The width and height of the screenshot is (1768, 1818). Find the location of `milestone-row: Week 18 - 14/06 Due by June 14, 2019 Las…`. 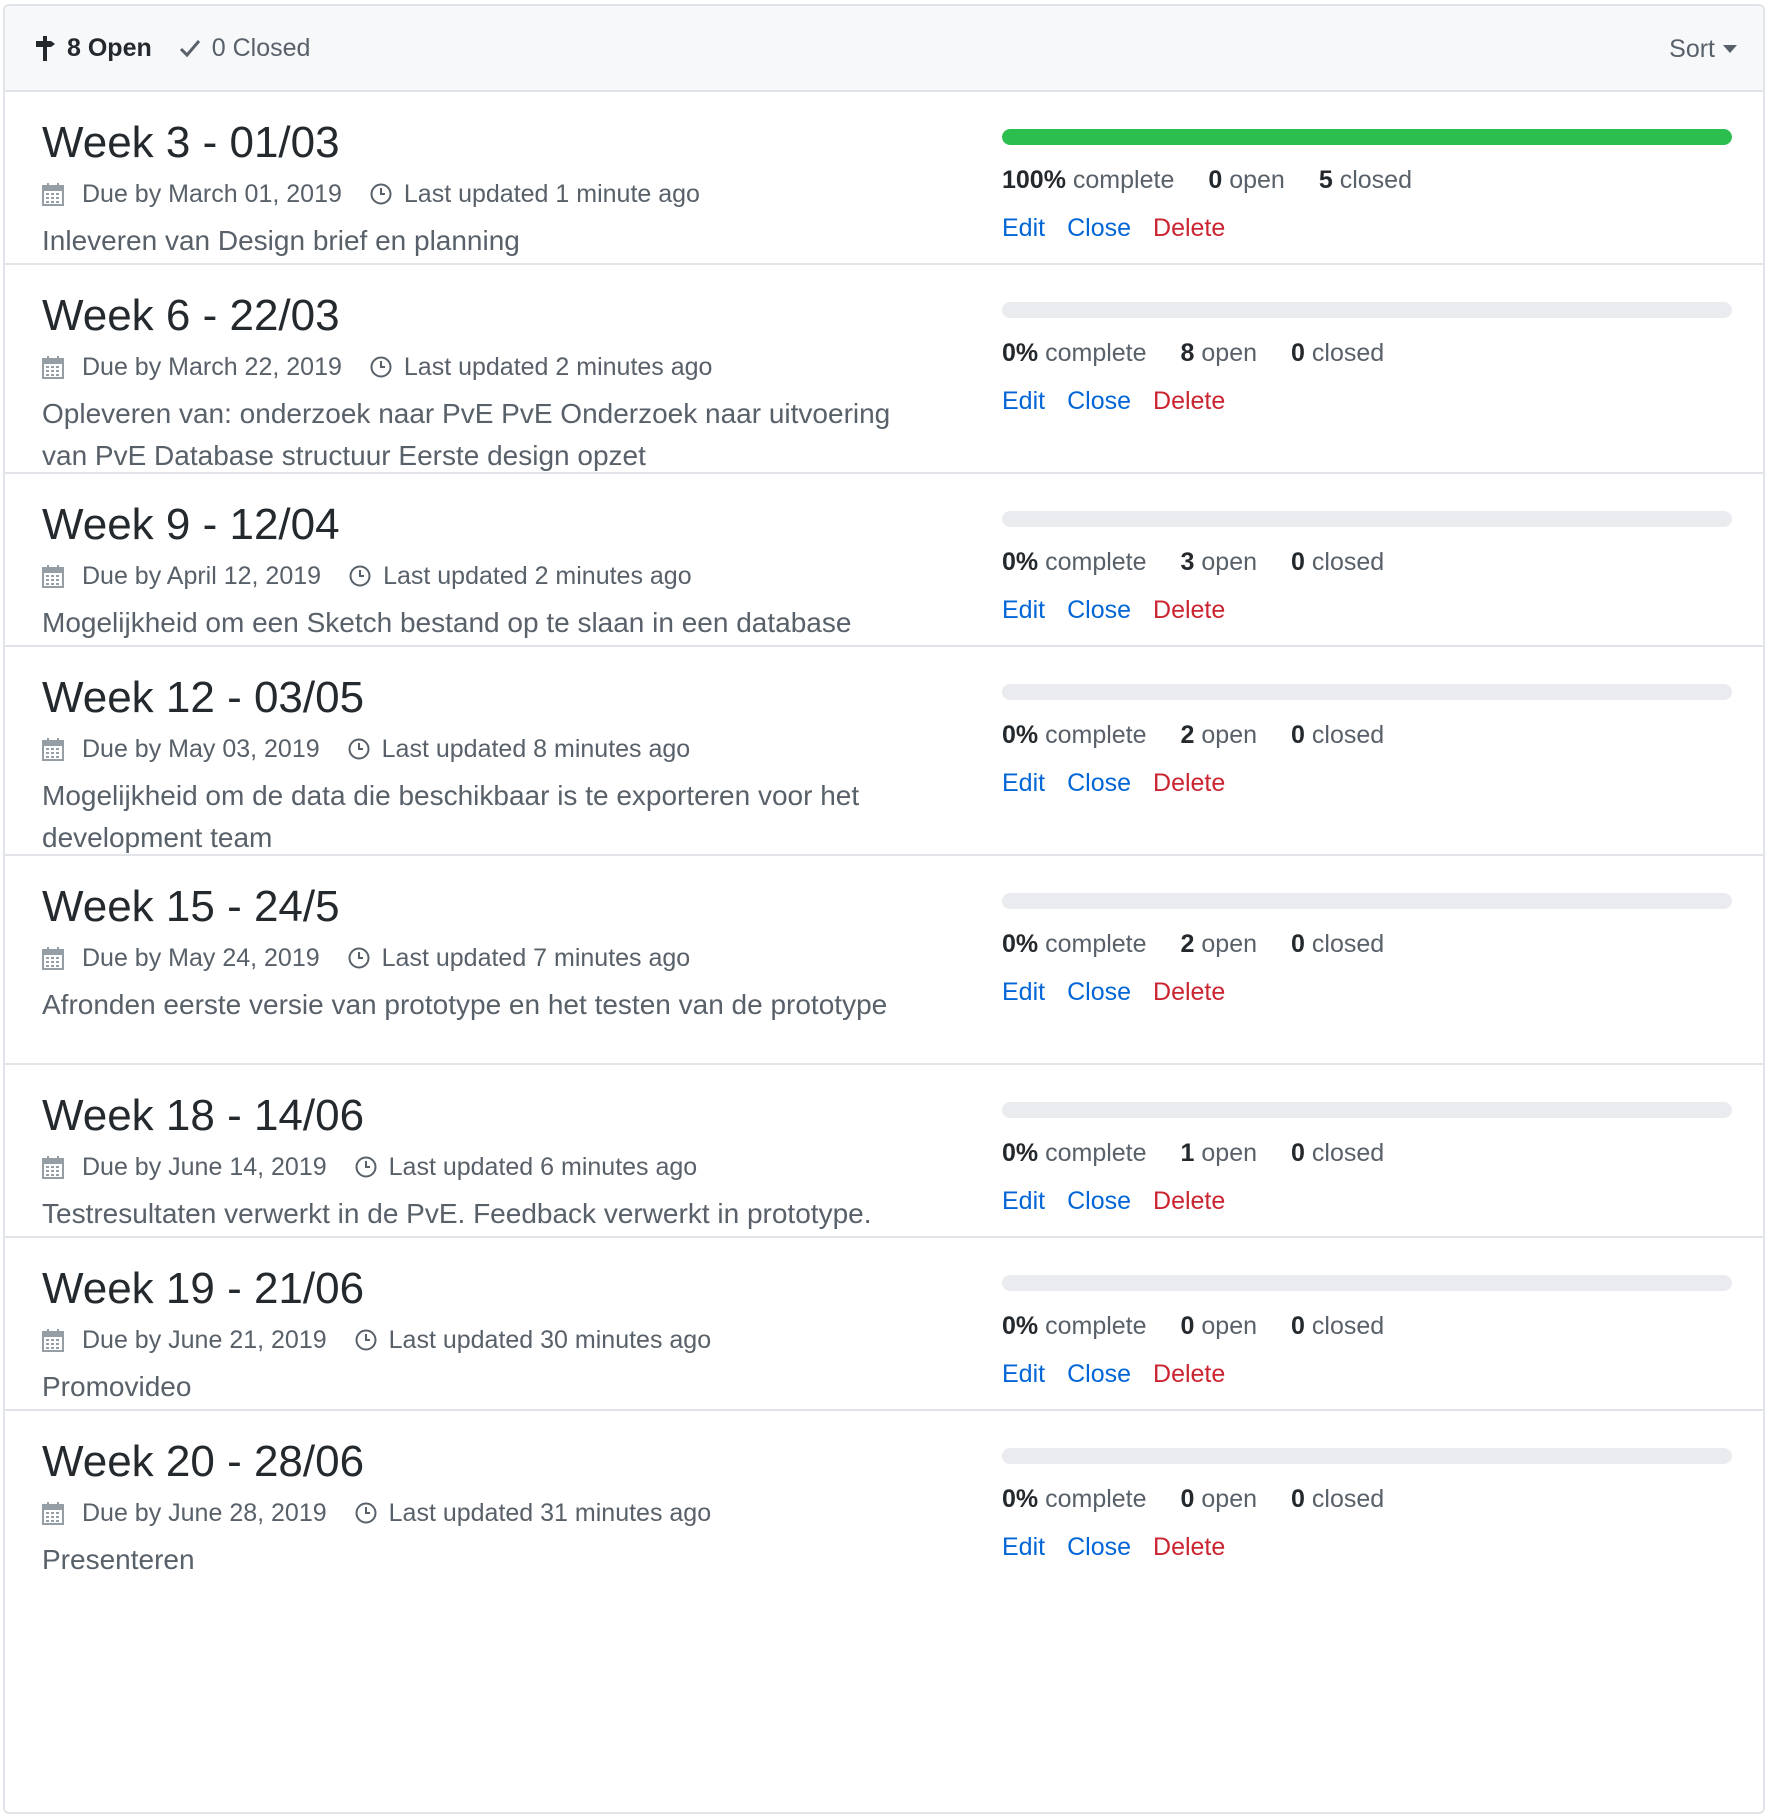

milestone-row: Week 18 - 14/06 Due by June 14, 2019 Las… is located at coordinates (884, 1151).